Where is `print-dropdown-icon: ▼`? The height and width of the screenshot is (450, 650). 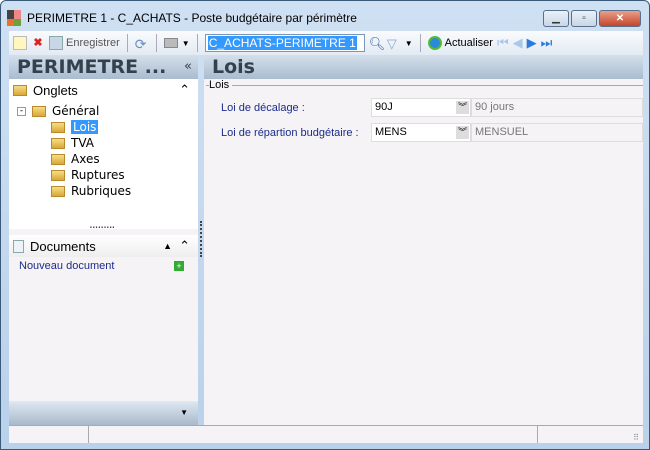 print-dropdown-icon: ▼ is located at coordinates (186, 43).